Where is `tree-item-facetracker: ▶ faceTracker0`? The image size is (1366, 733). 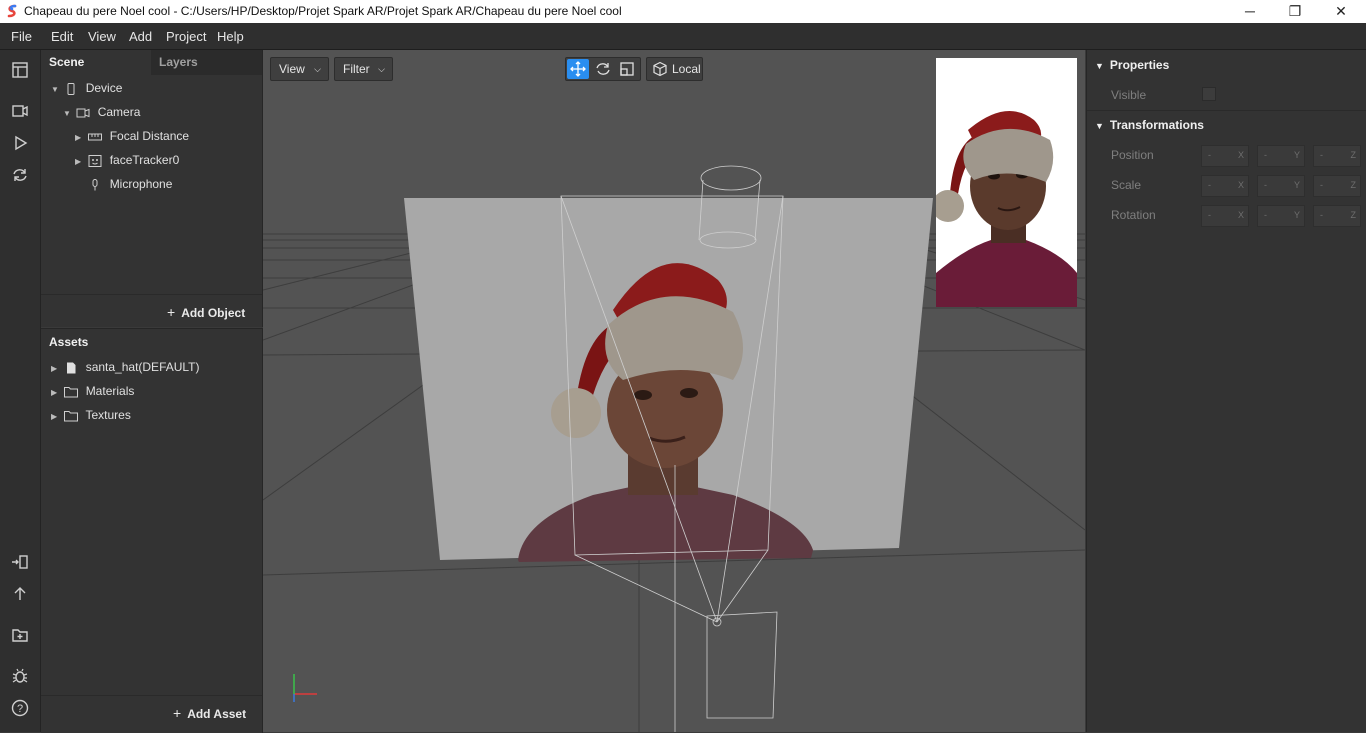
tree-item-facetracker: ▶ faceTracker0 is located at coordinates (127, 160).